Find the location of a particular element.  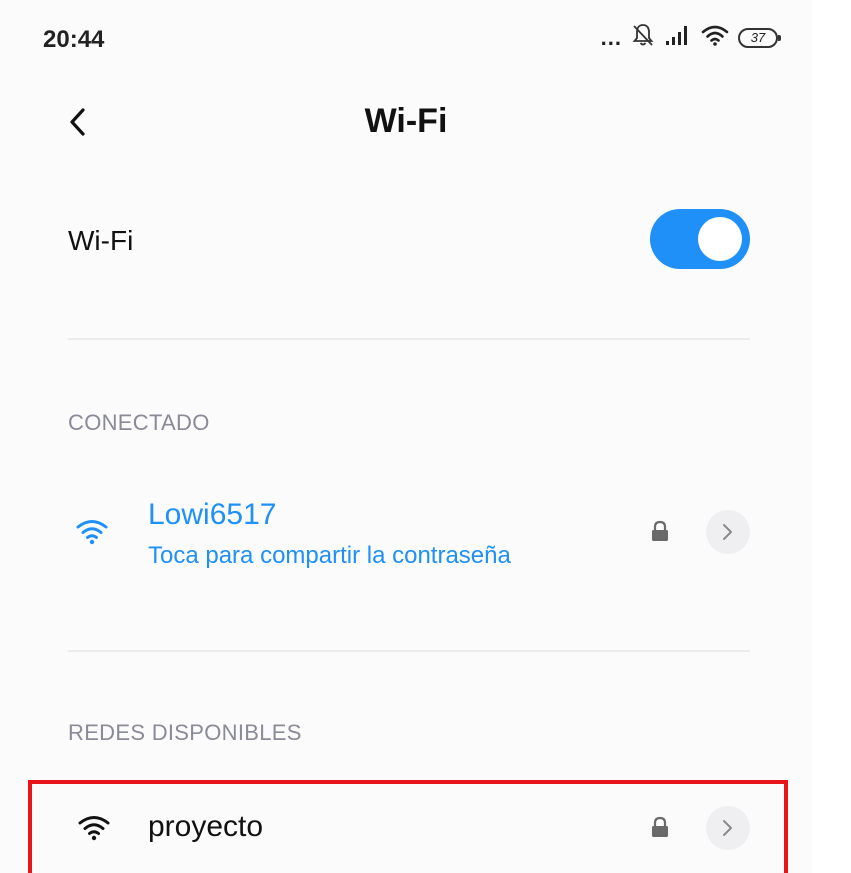

section-header-available: REDES DISPONIBLES is located at coordinates (185, 732).